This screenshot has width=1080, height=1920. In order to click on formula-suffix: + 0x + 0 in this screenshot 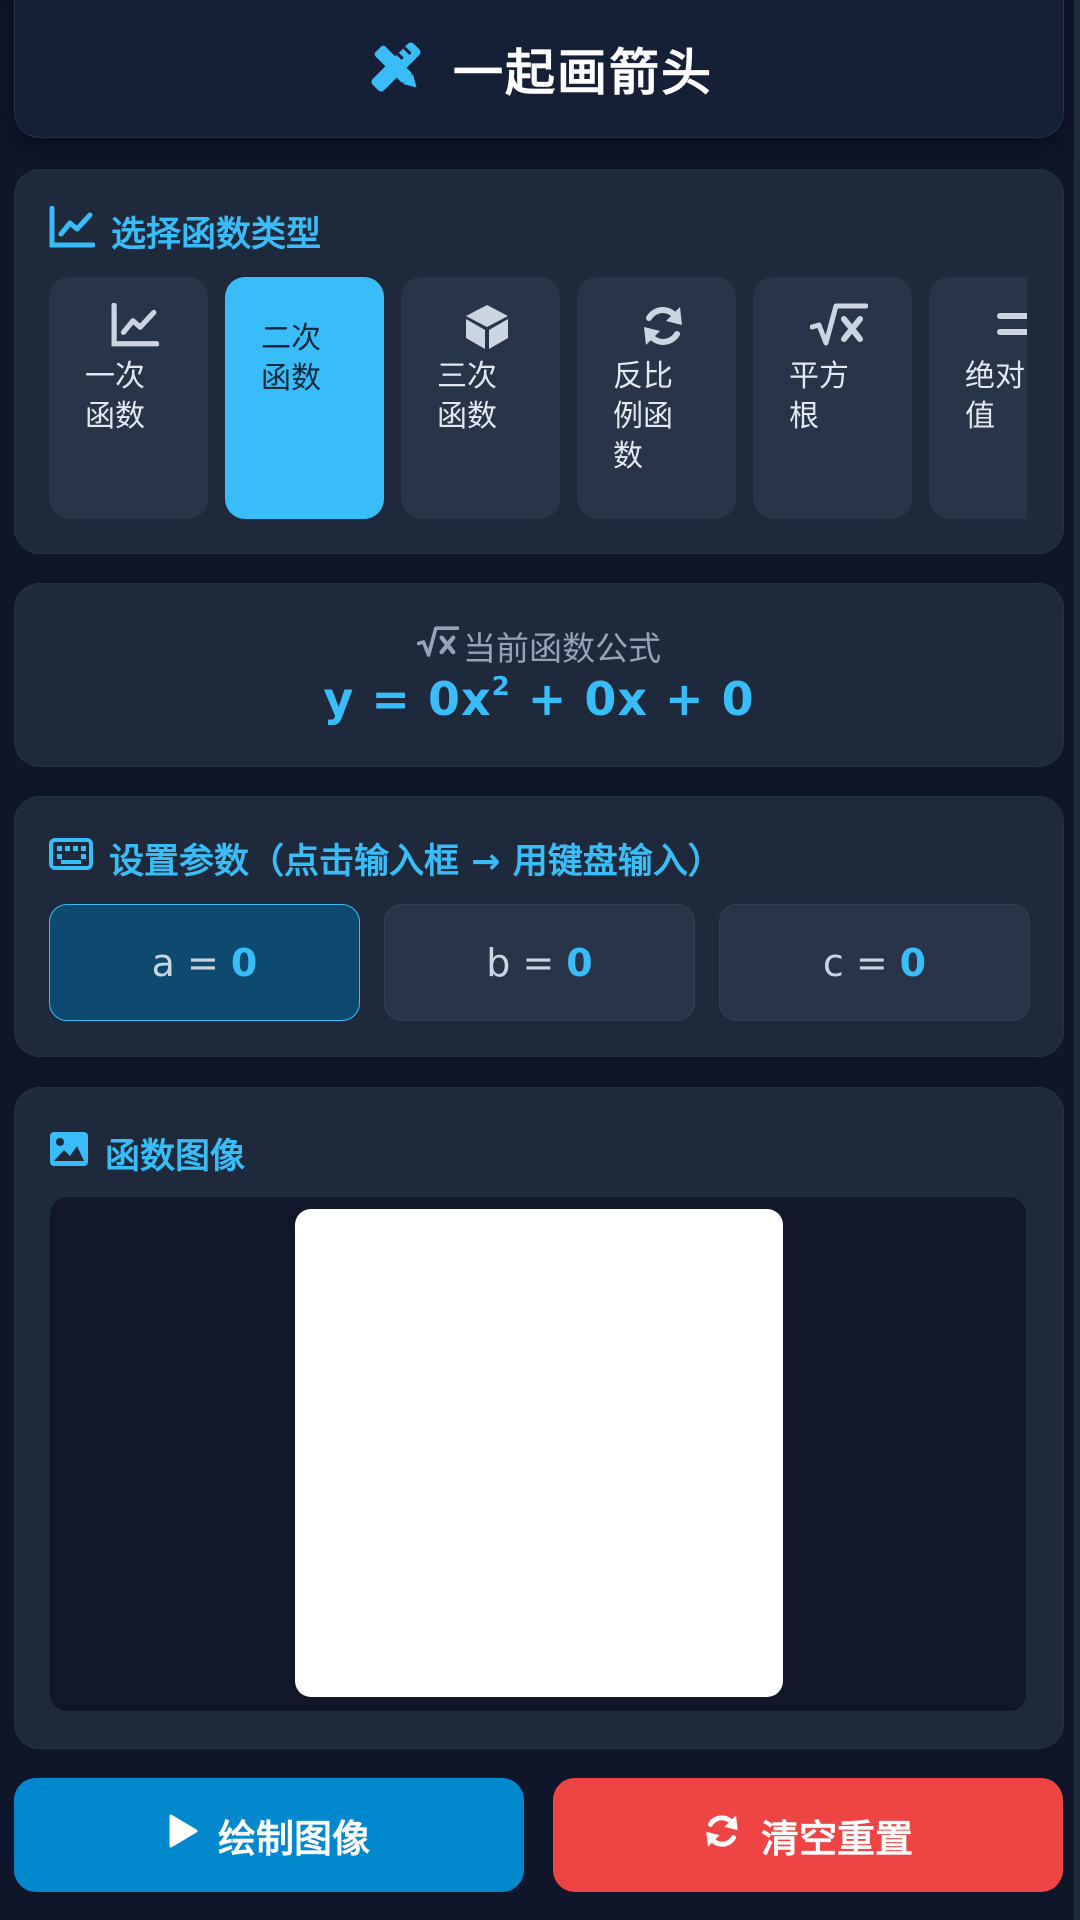, I will do `click(632, 699)`.